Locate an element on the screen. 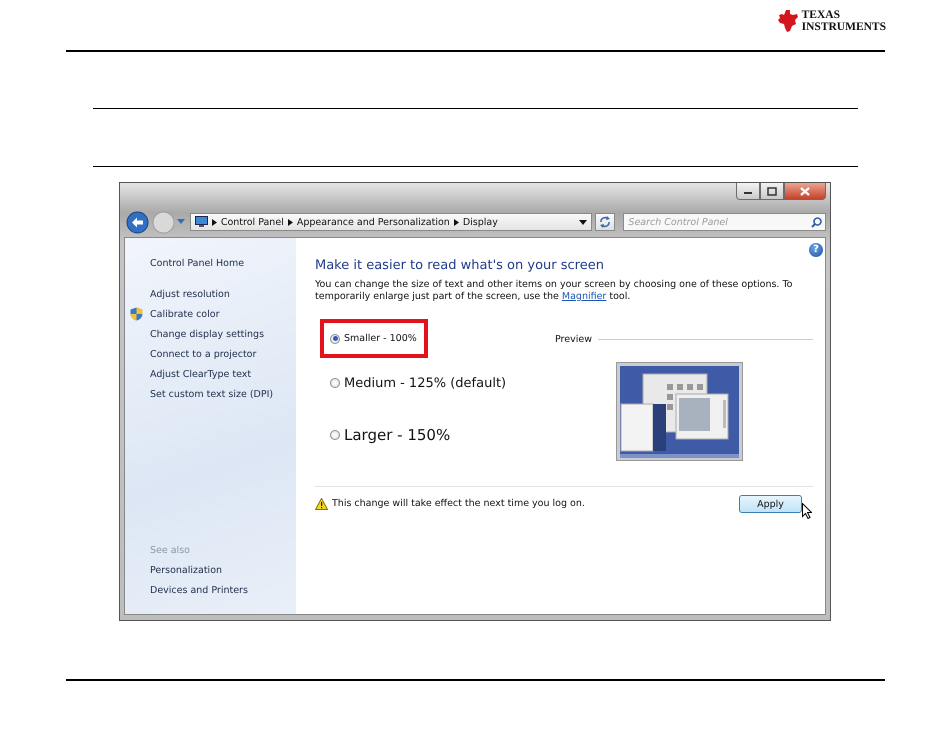 This screenshot has height=734, width=950. notice-text: This change will take effect the next time you log on. is located at coordinates (458, 503).